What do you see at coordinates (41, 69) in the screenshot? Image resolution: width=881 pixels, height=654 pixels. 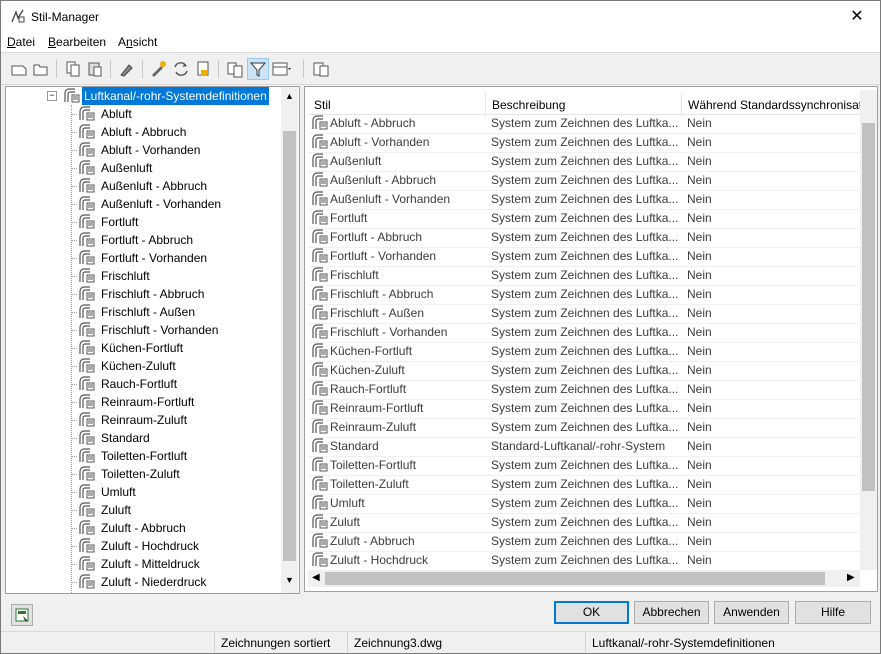 I see `open-icon` at bounding box center [41, 69].